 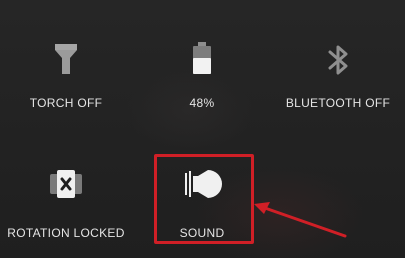 I want to click on battery-icon, so click(x=202, y=60).